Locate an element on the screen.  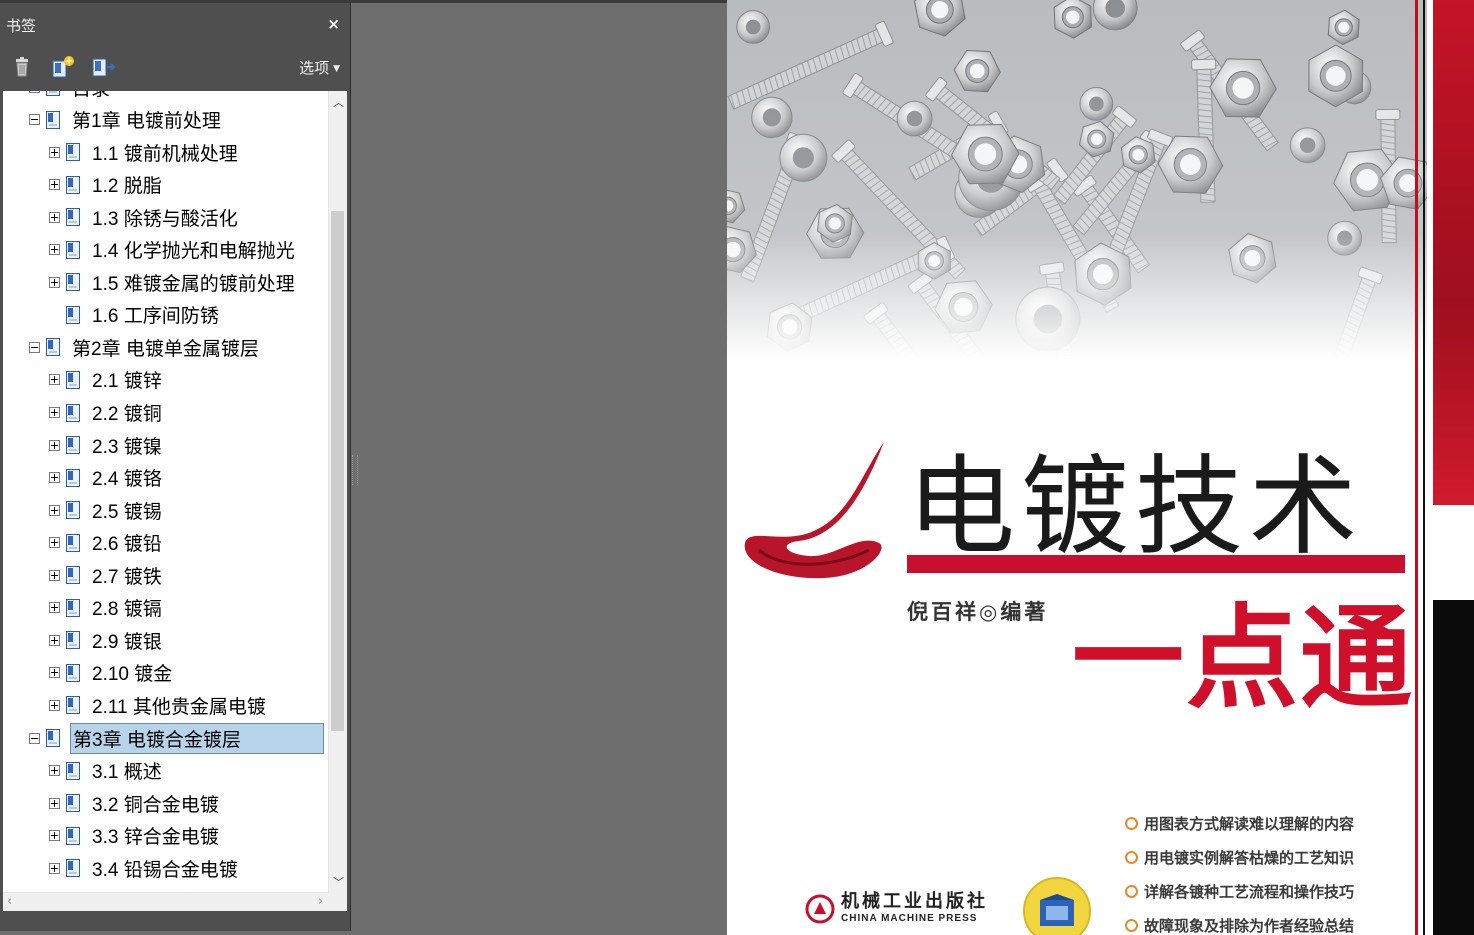
bookmark-item: 2.4 镀铬 is located at coordinates (106, 478).